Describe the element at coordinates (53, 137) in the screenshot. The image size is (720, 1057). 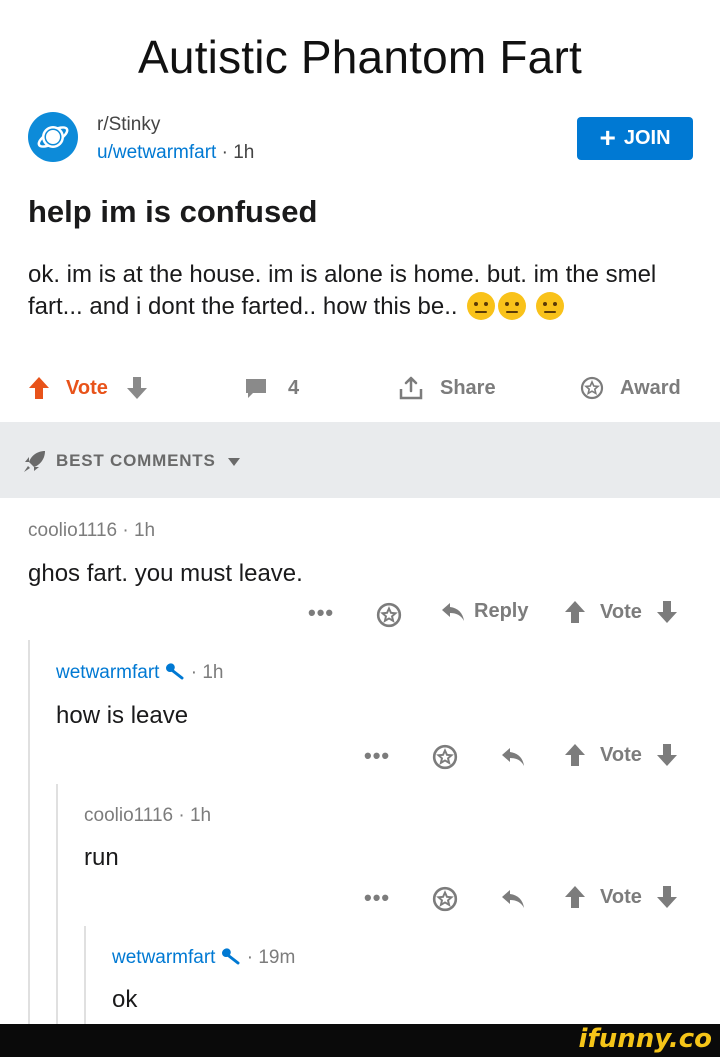
I see `subreddit-planet-icon` at that location.